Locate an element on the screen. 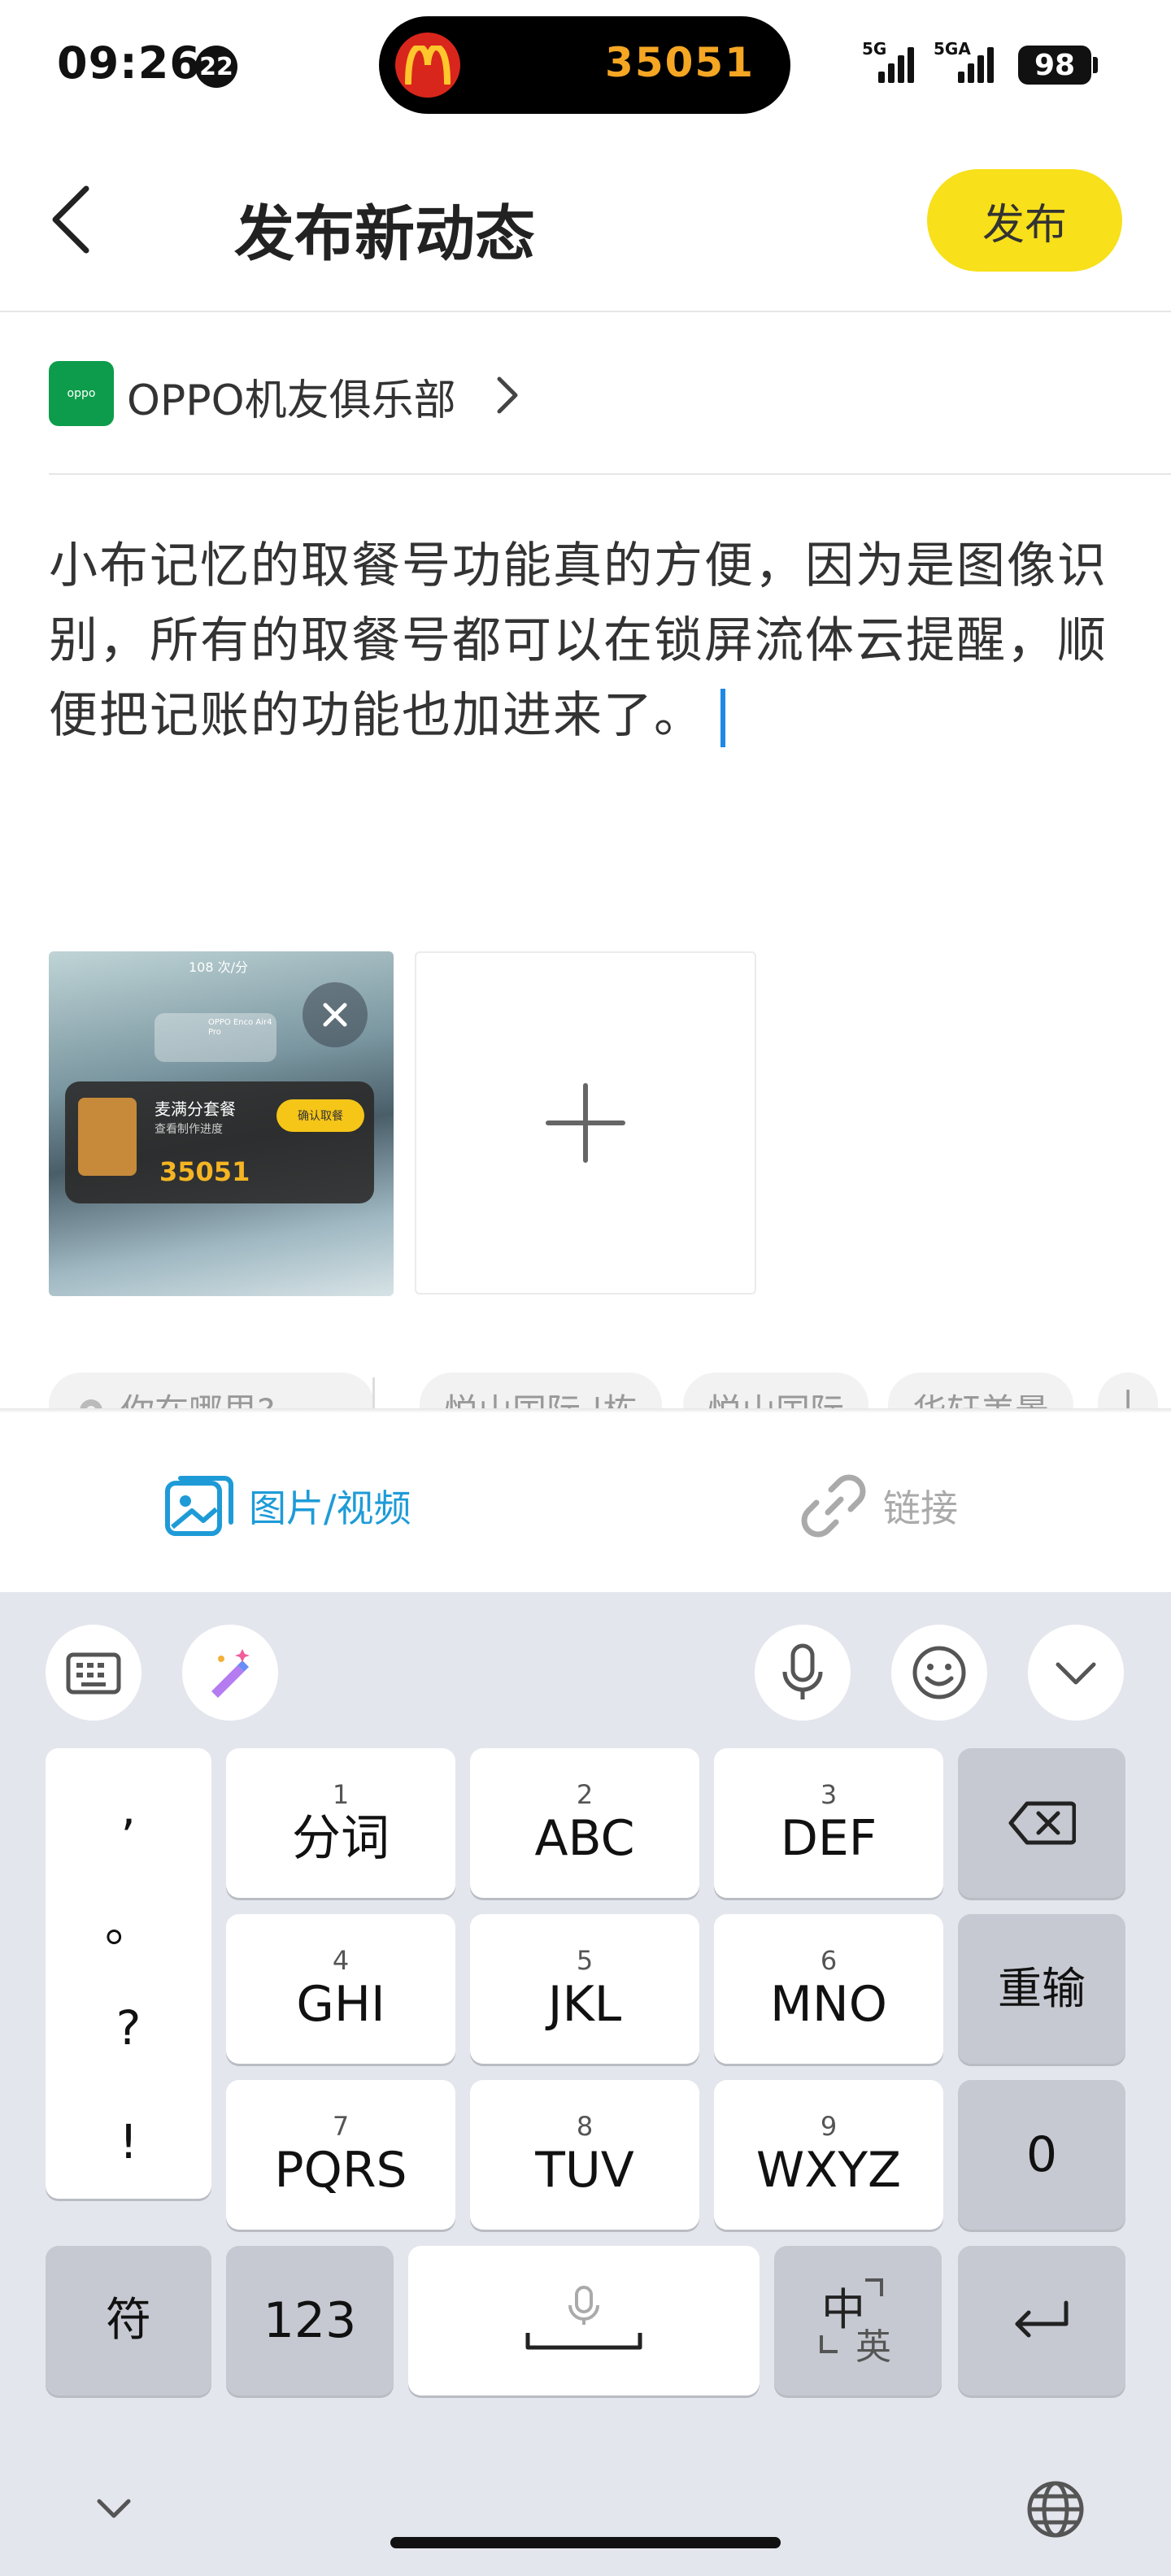  hide-keyboard-button is located at coordinates (1076, 1673).